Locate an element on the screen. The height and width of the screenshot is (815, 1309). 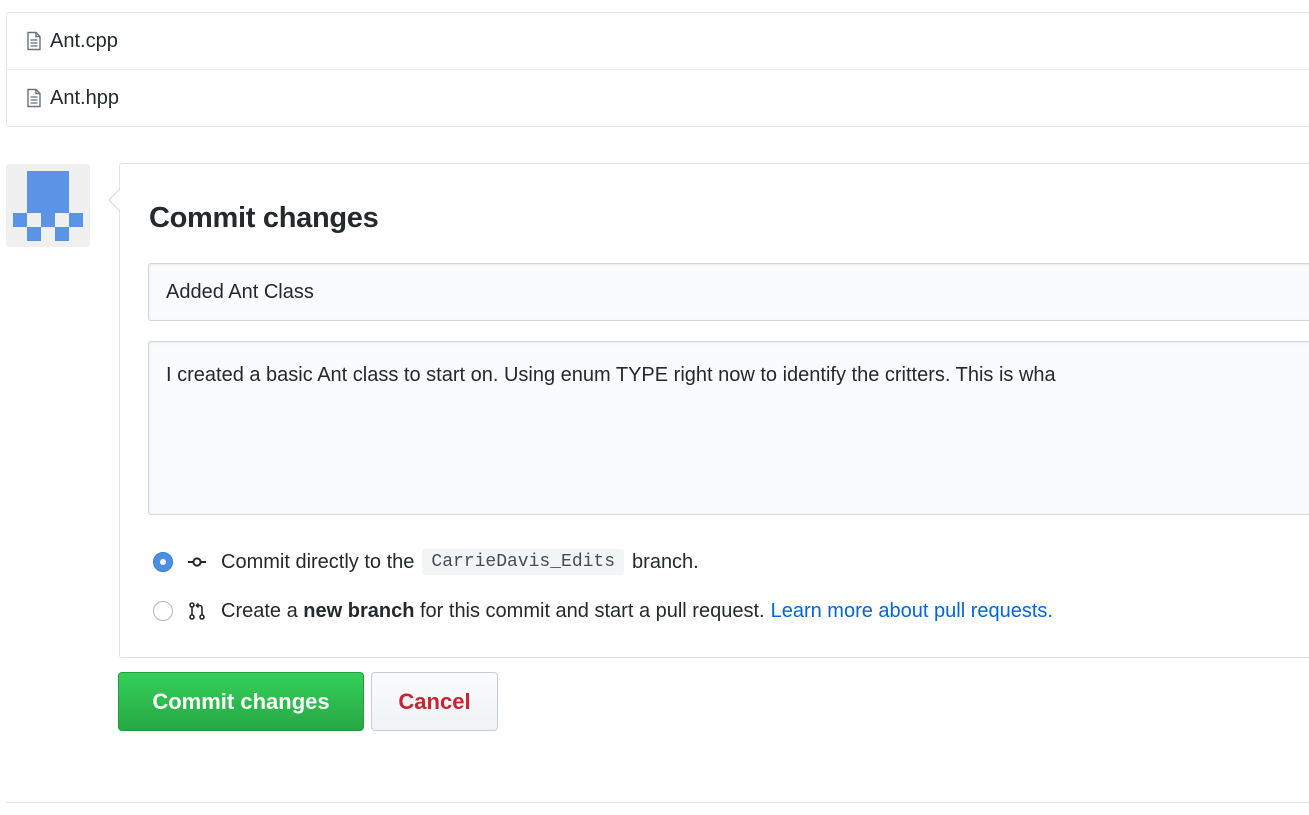
cancel-button: Cancel is located at coordinates (434, 701).